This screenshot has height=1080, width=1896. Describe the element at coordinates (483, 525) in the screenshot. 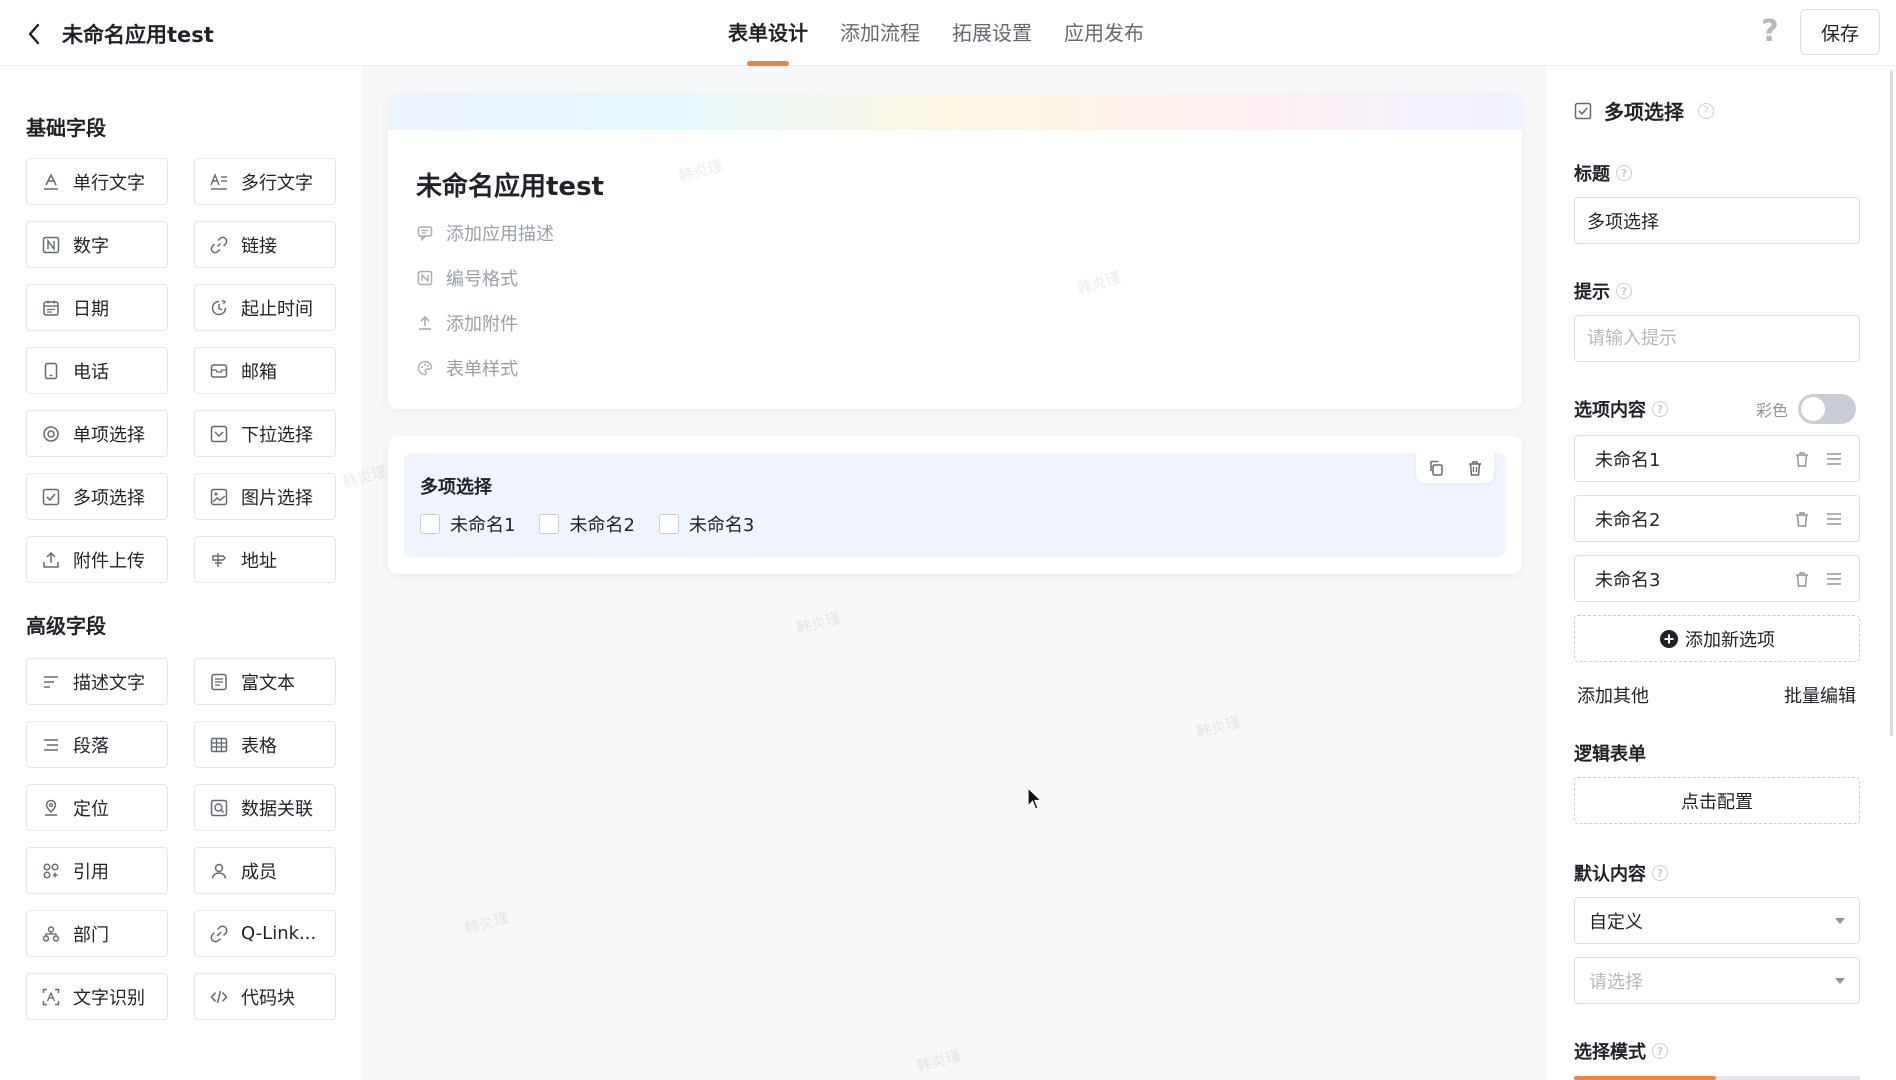

I see `option-label: 未命名1` at that location.